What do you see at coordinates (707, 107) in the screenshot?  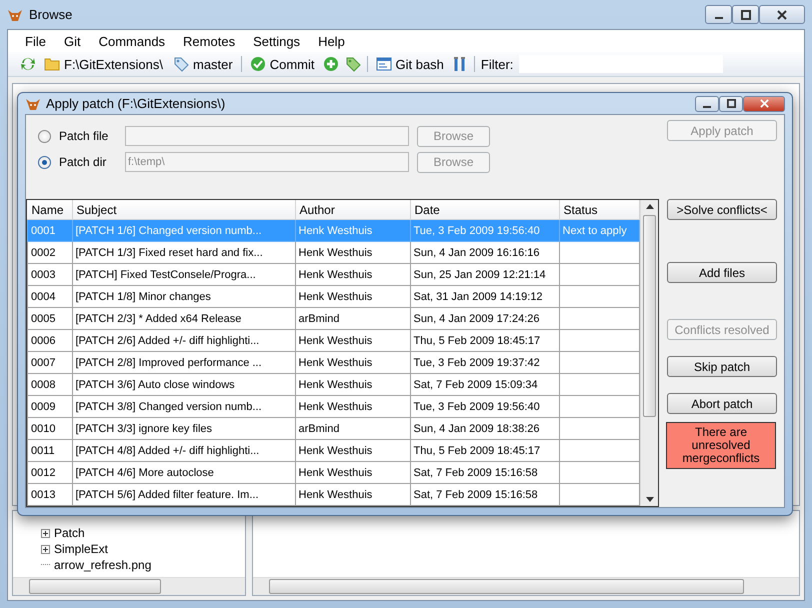 I see `minimize-icon` at bounding box center [707, 107].